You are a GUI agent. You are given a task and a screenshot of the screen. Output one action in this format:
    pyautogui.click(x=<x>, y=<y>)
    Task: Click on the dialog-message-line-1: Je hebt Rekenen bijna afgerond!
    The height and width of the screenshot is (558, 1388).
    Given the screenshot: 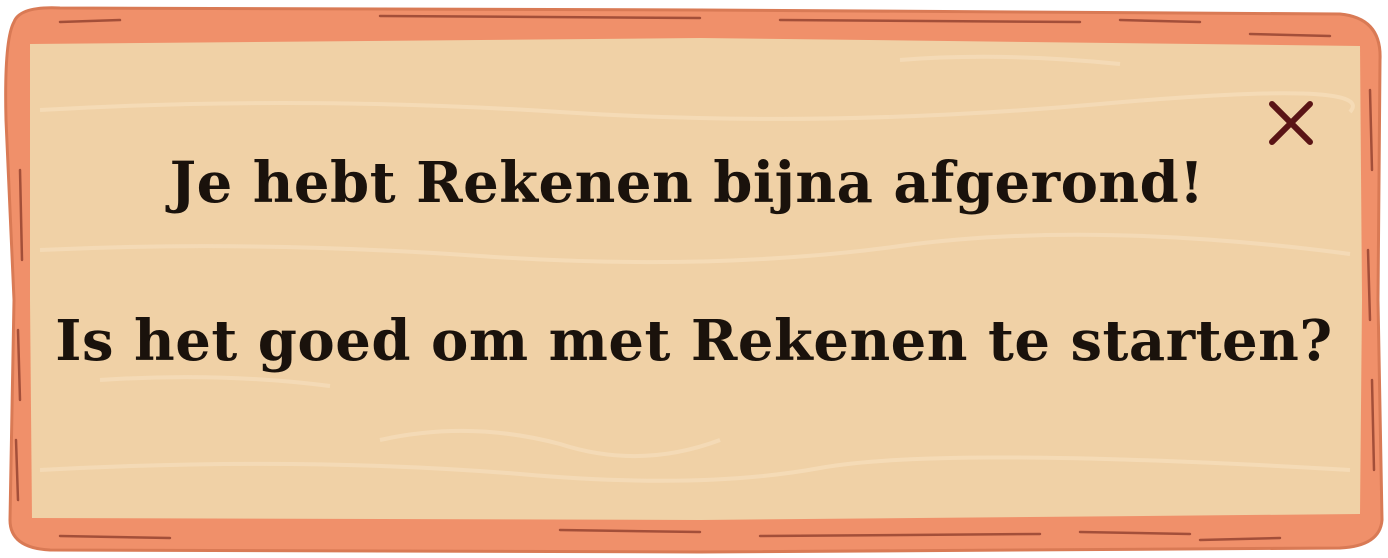 What is the action you would take?
    pyautogui.click(x=687, y=183)
    